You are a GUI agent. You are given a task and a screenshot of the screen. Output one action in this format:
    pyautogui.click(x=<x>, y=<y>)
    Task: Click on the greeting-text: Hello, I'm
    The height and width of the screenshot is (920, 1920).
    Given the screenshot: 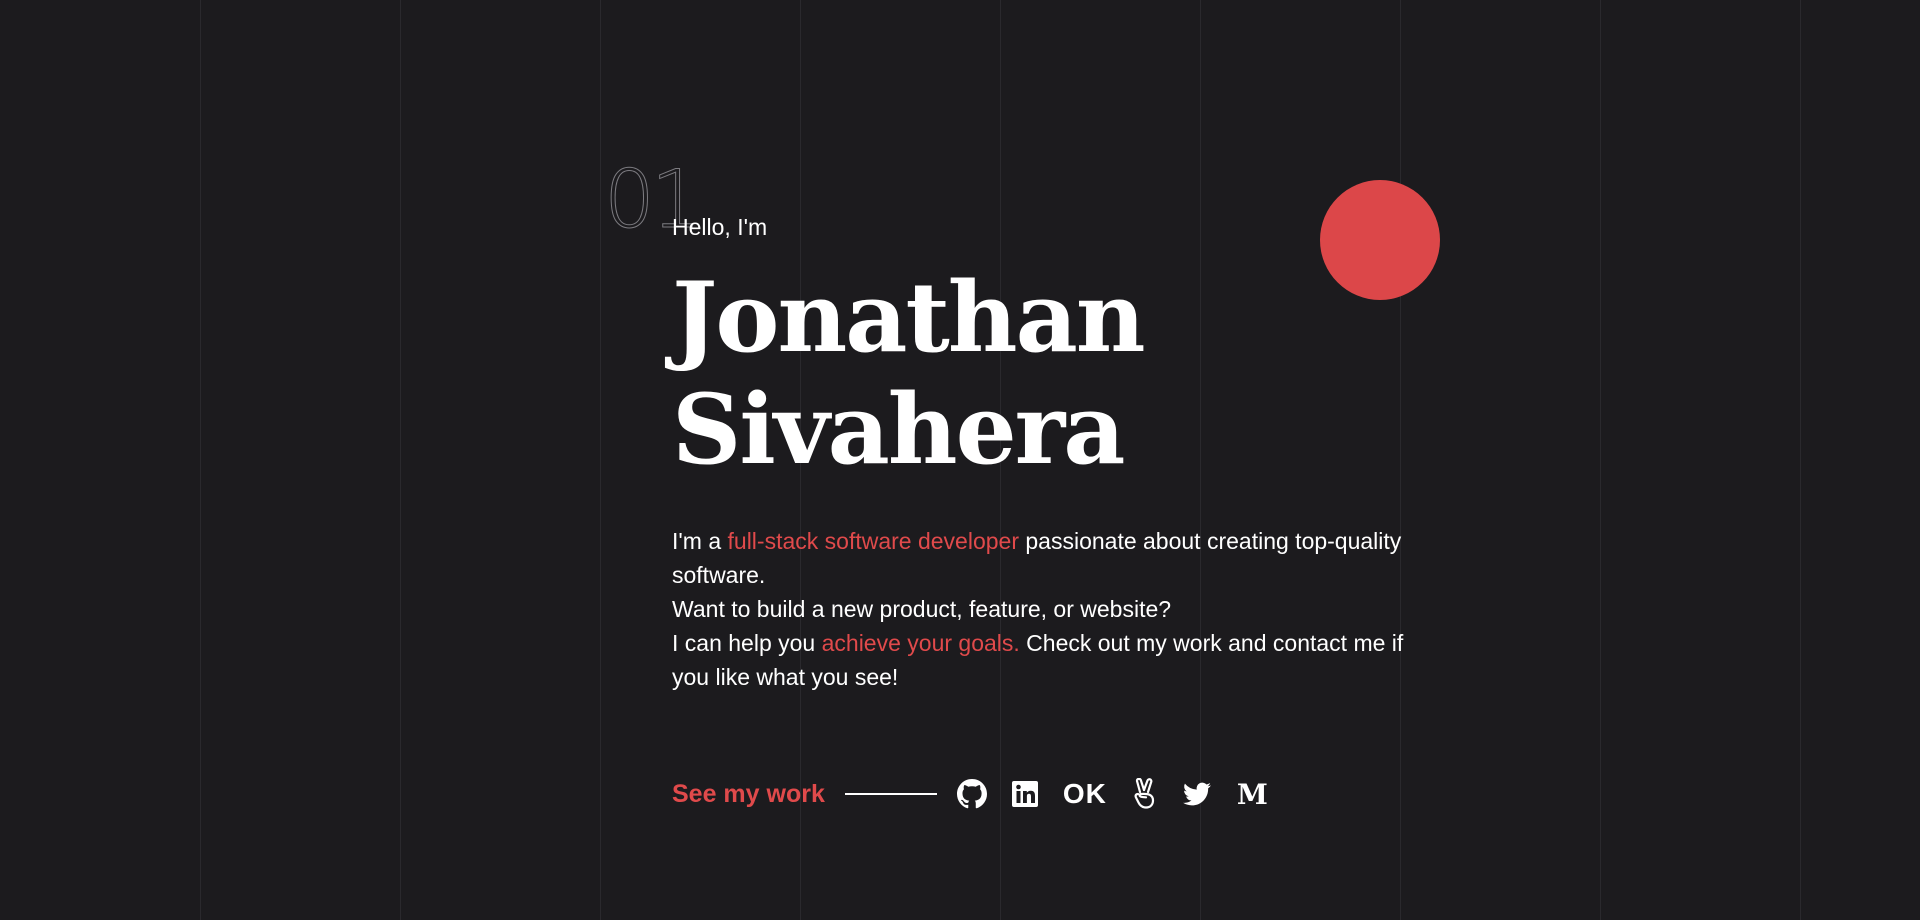 What is the action you would take?
    pyautogui.click(x=720, y=227)
    